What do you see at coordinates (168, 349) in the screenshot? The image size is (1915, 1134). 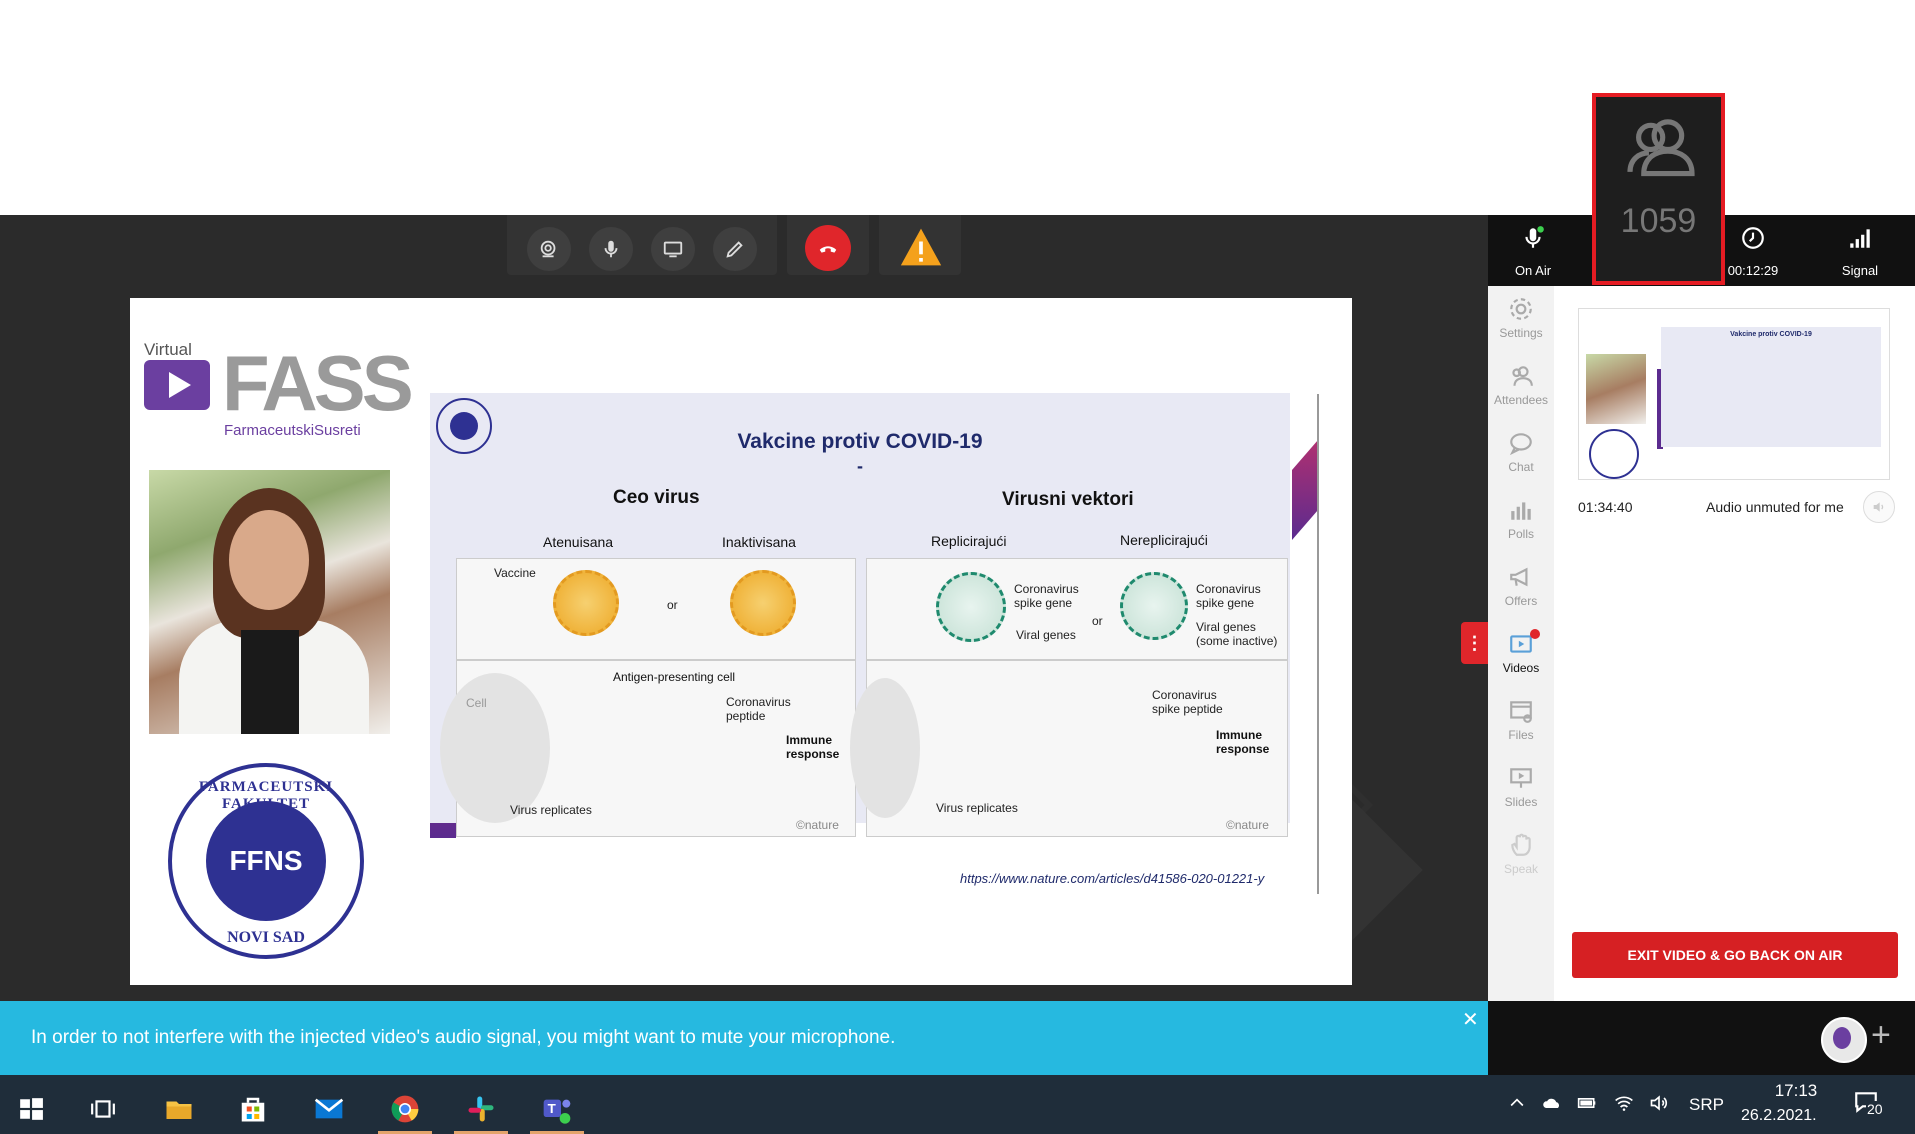 I see `logo-virtual-text: Virtual` at bounding box center [168, 349].